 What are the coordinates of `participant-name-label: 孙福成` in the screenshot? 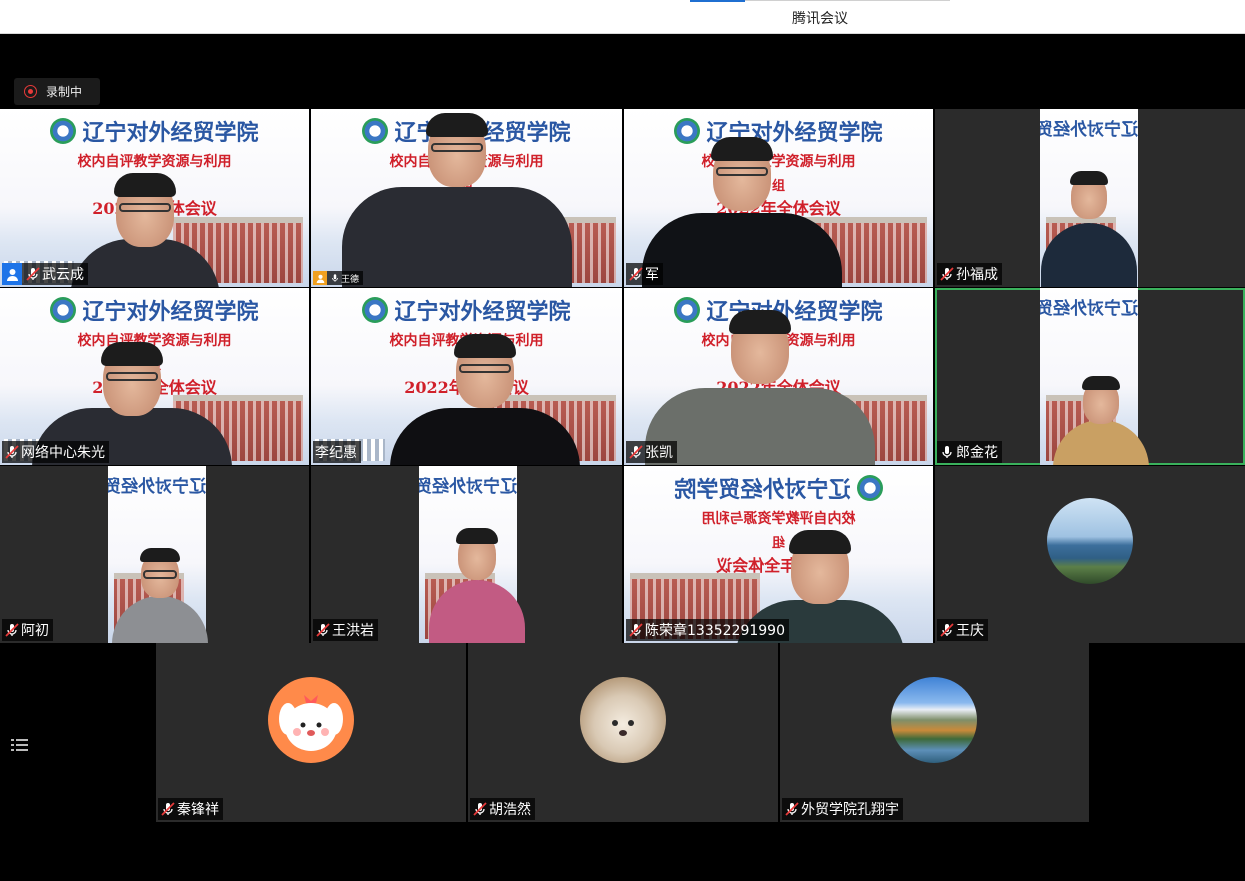 It's located at (969, 274).